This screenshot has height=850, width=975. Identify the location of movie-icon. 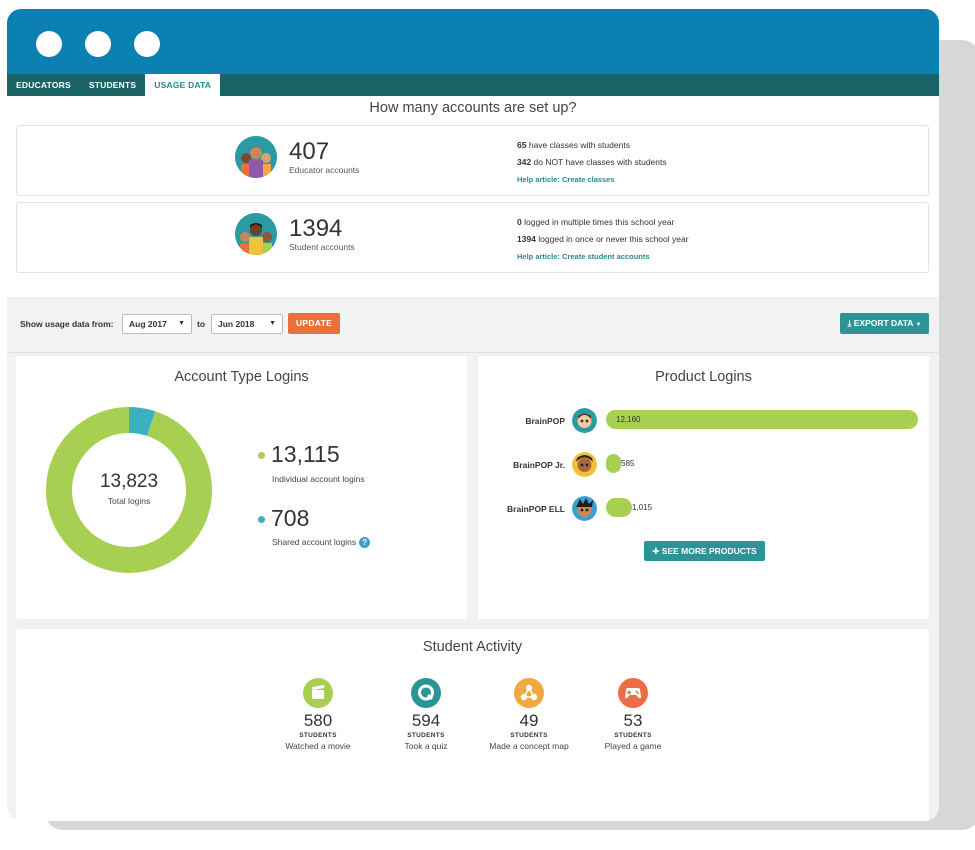
(318, 693).